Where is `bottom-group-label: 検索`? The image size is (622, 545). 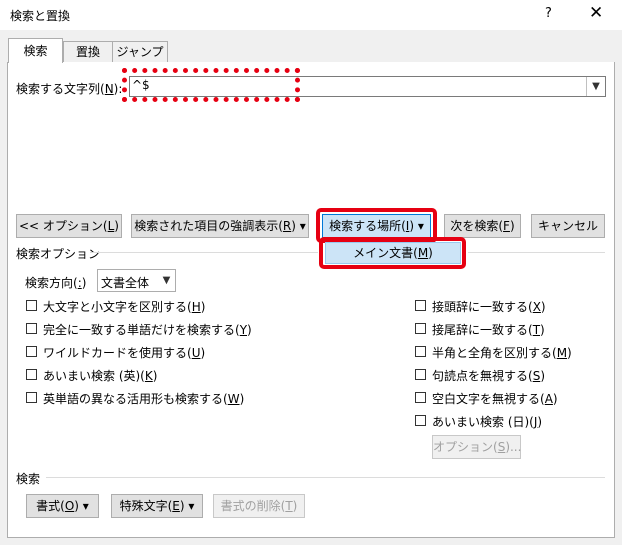 bottom-group-label: 検索 is located at coordinates (28, 479).